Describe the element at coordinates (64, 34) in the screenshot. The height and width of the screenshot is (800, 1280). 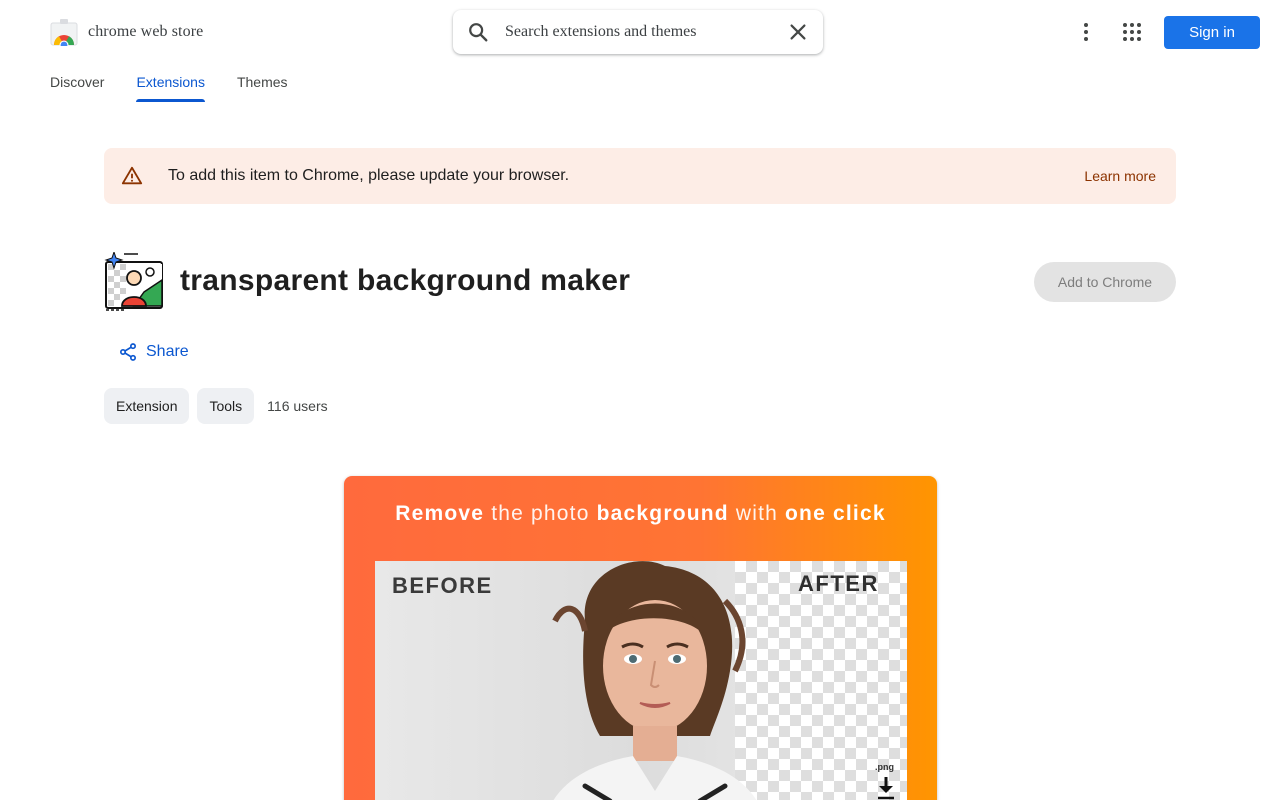
I see `chrome-web-store-logo-icon` at that location.